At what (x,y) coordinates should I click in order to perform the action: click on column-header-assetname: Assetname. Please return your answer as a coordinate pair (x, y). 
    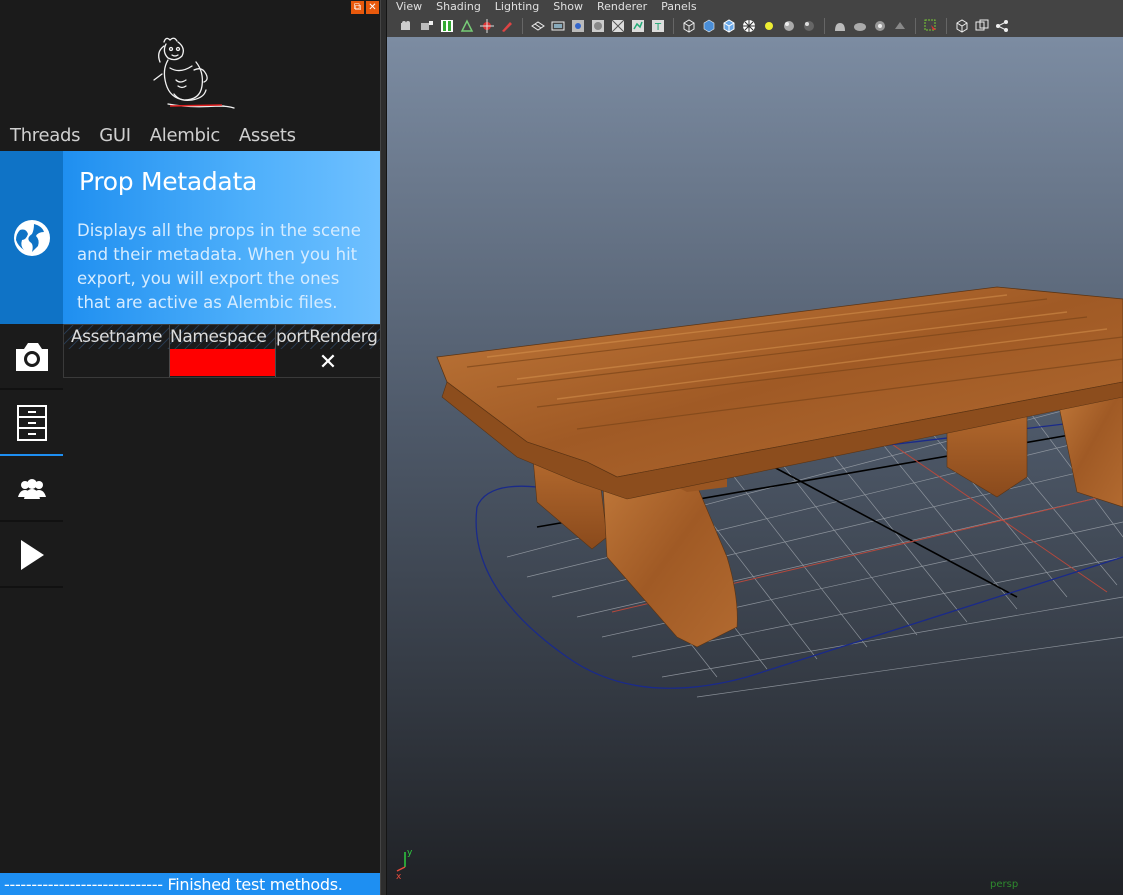
    Looking at the image, I should click on (116, 337).